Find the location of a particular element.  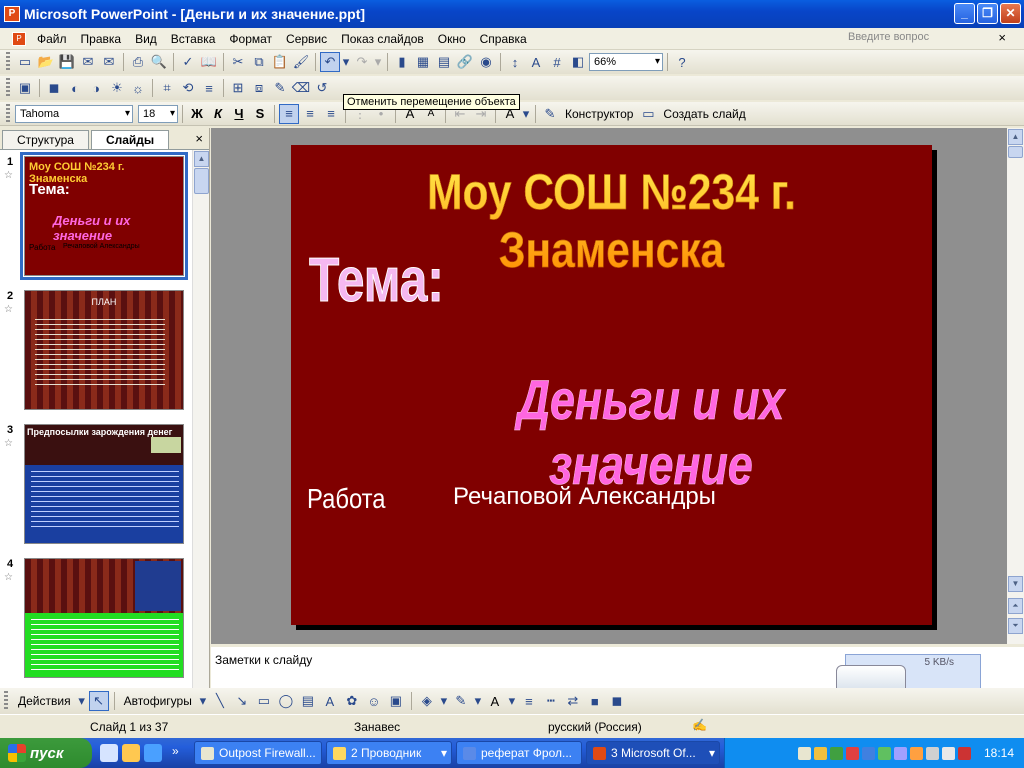

rotate-icon: ⟲ is located at coordinates (188, 88).